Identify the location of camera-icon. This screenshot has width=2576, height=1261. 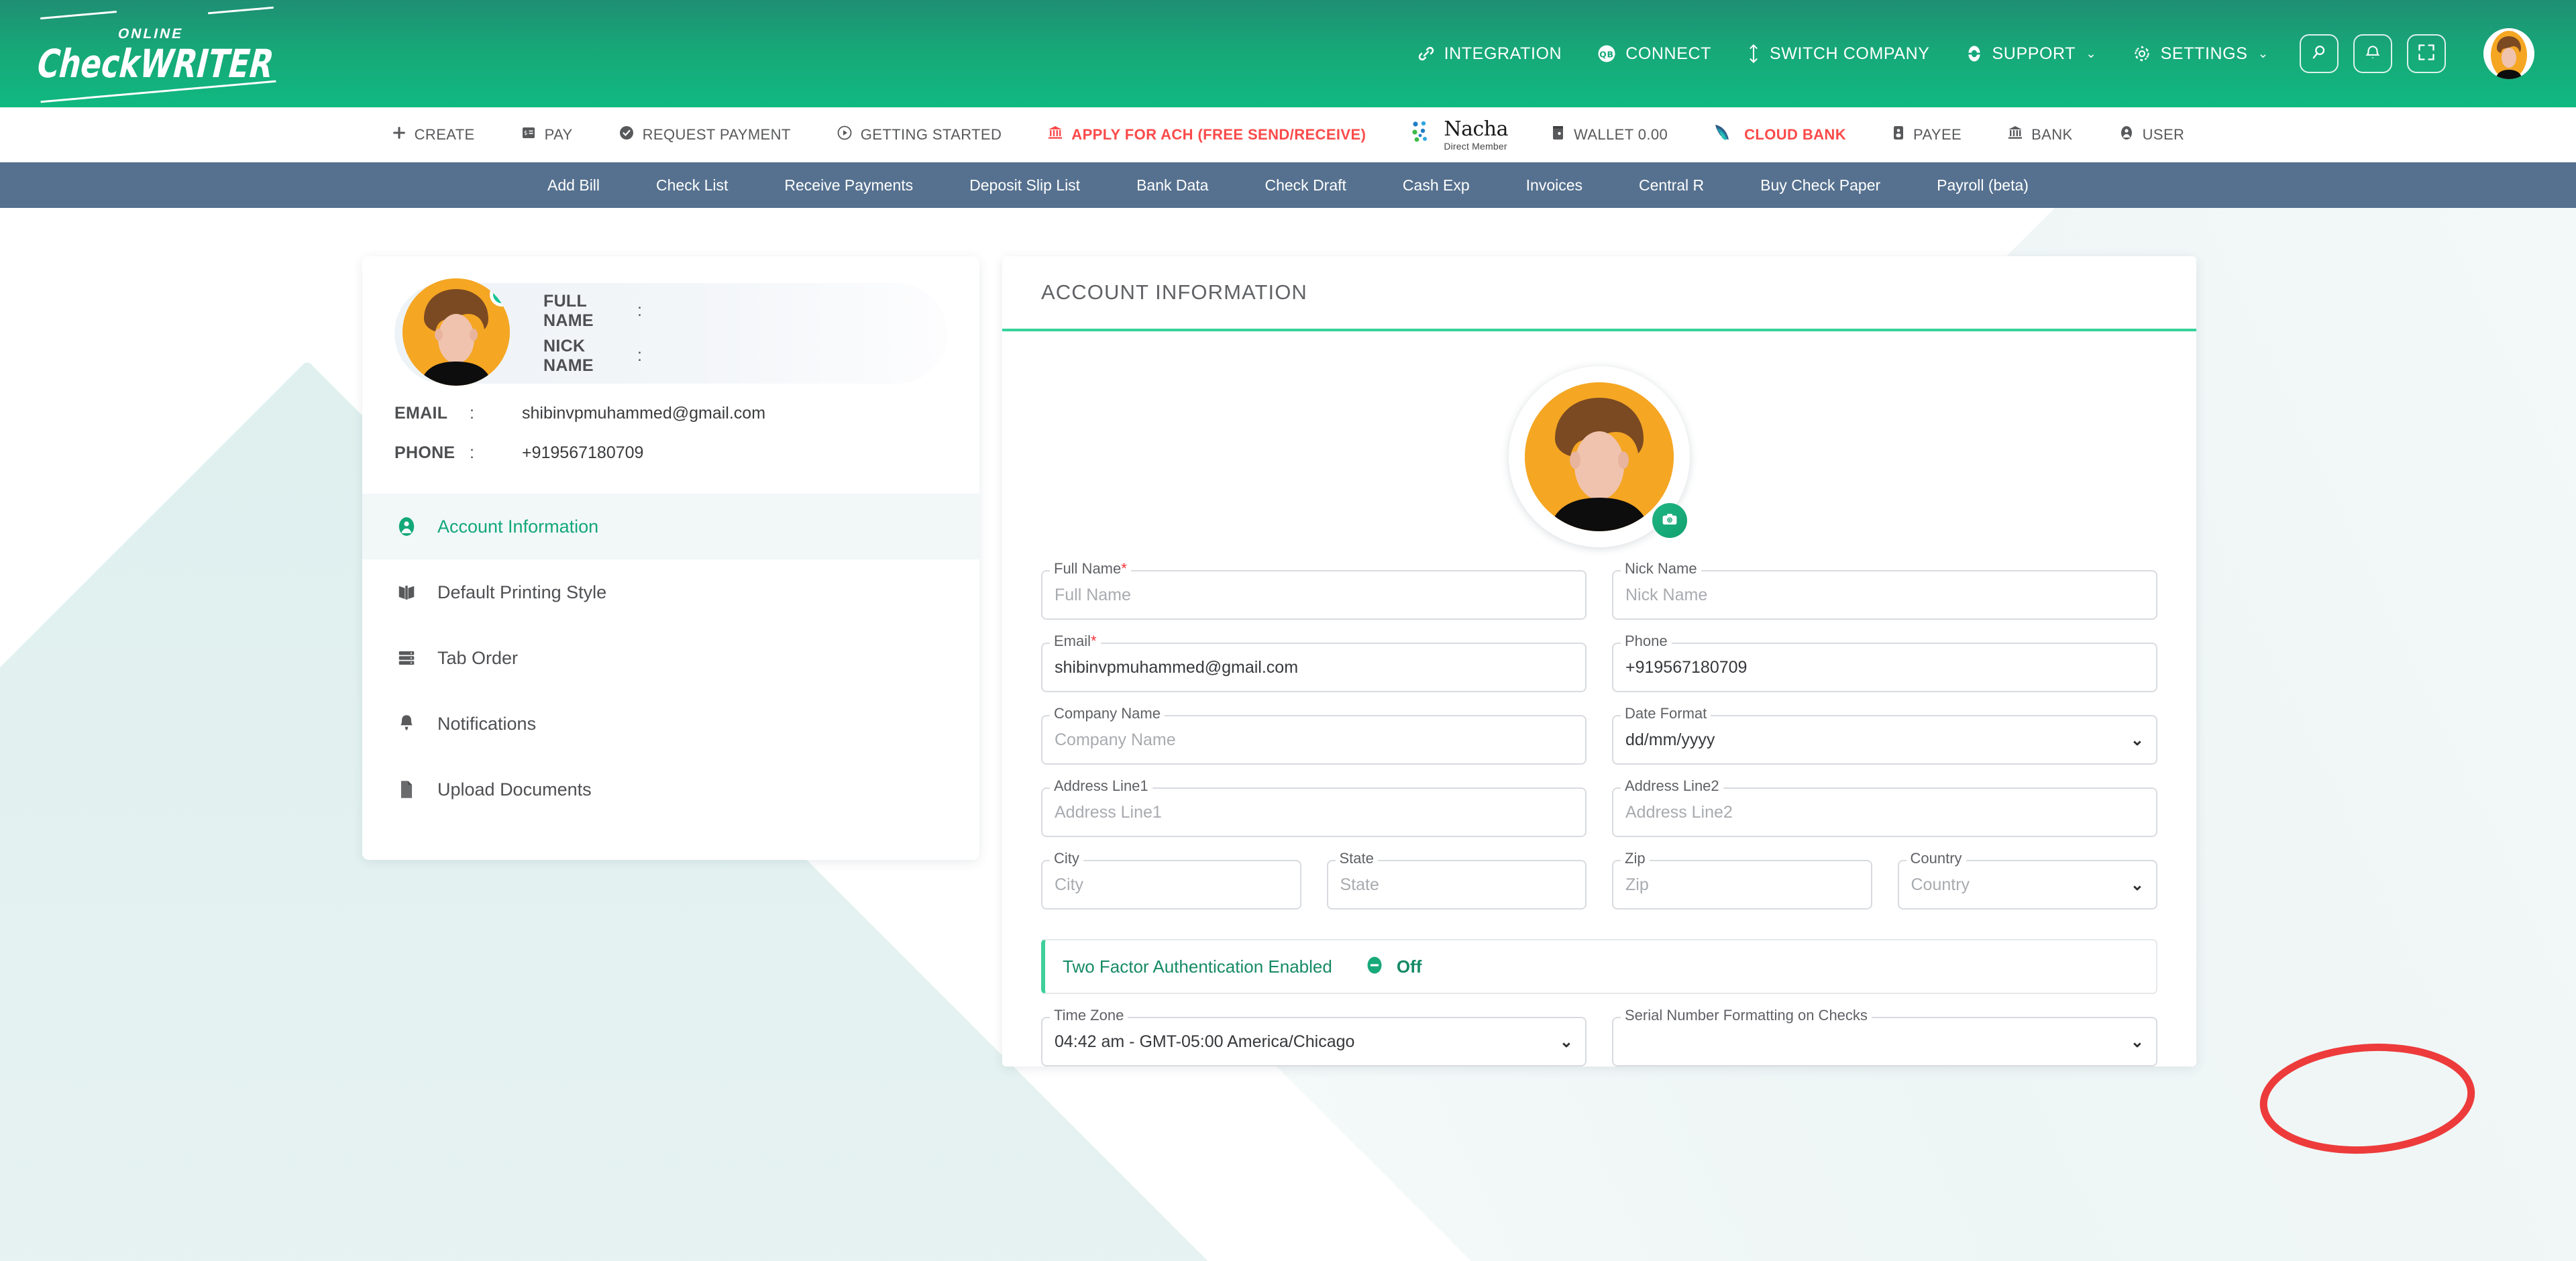
(1669, 521).